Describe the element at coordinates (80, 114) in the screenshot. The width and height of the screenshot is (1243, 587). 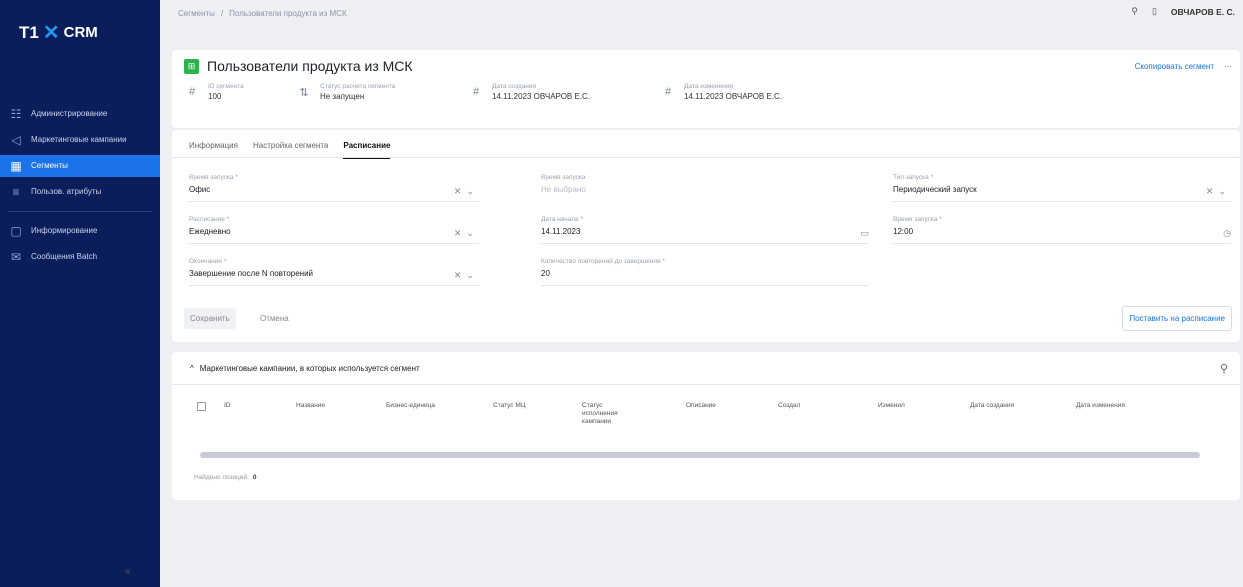
I see `sidebar-item-admin: ☷ Администрирование` at that location.